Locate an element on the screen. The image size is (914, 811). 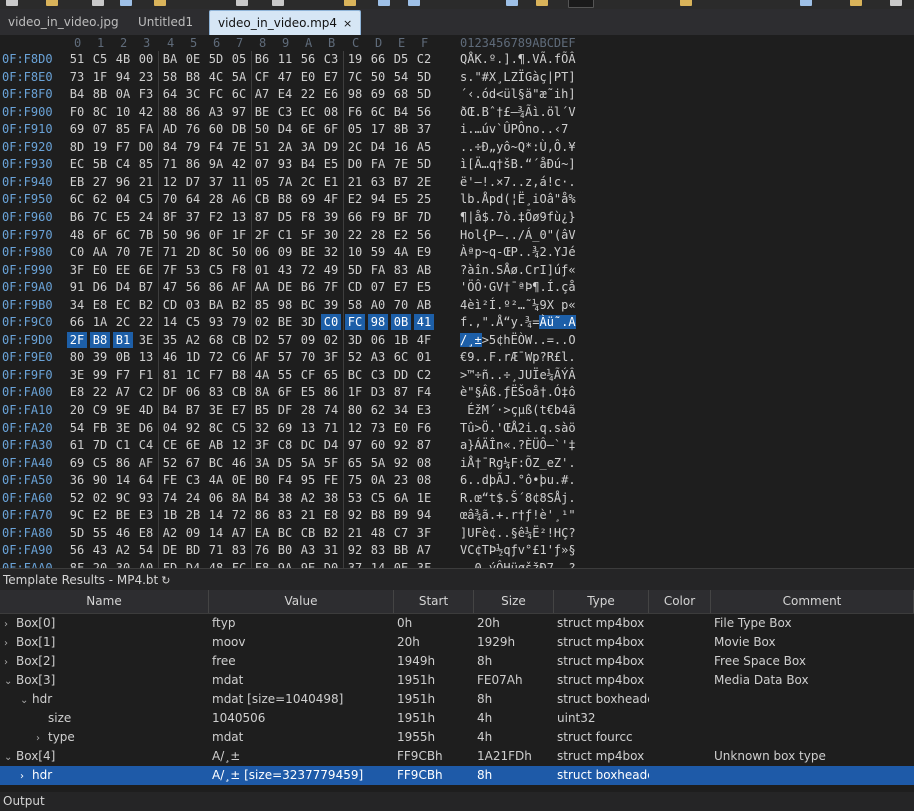
hex-byte: BC is located at coordinates (355, 375).